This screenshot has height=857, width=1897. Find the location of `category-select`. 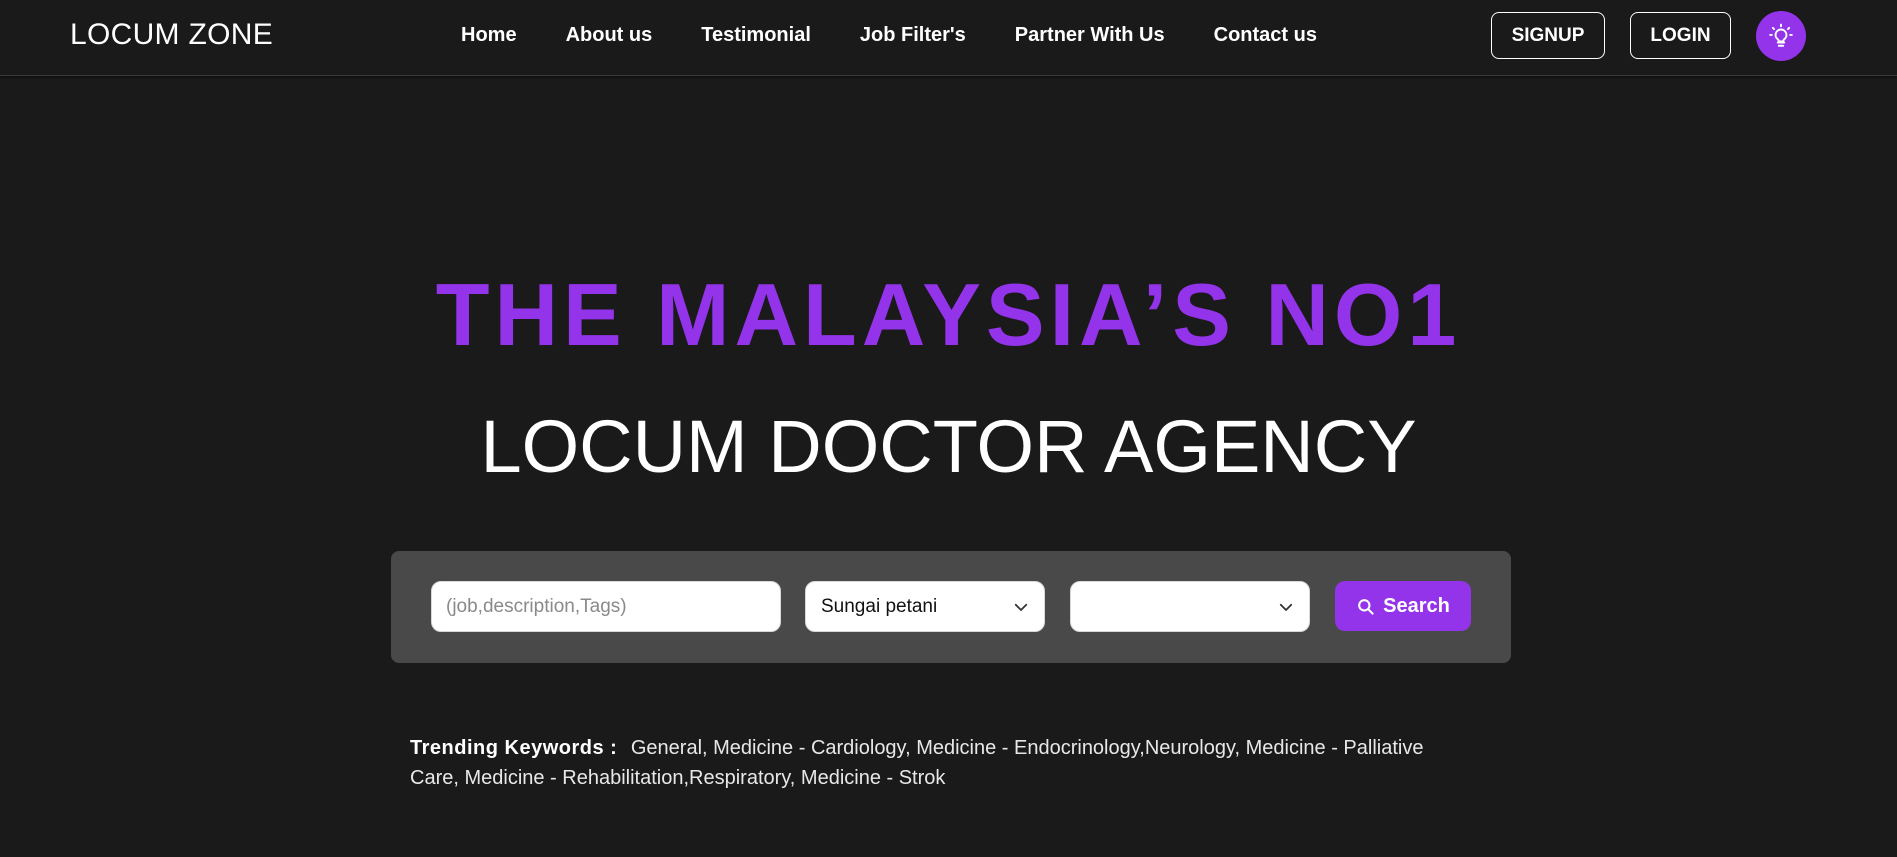

category-select is located at coordinates (1190, 606).